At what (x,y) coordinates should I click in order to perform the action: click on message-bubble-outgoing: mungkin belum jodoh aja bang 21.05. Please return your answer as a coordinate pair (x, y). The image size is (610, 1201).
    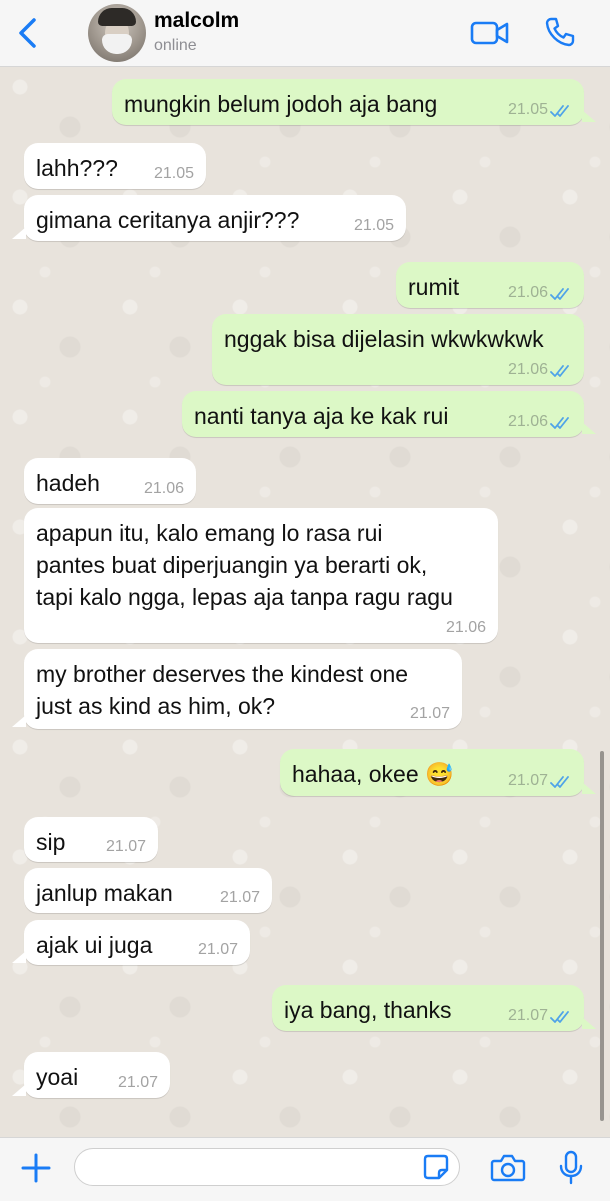
    Looking at the image, I should click on (348, 102).